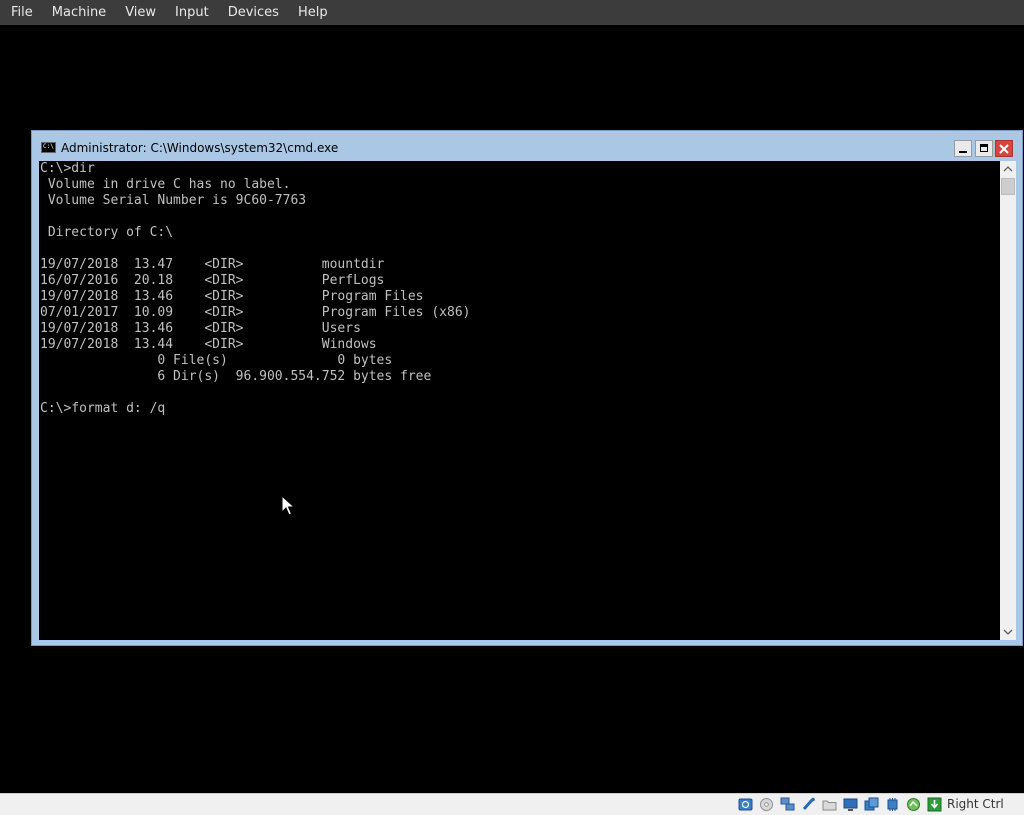  I want to click on scroll-up-button, so click(1008, 169).